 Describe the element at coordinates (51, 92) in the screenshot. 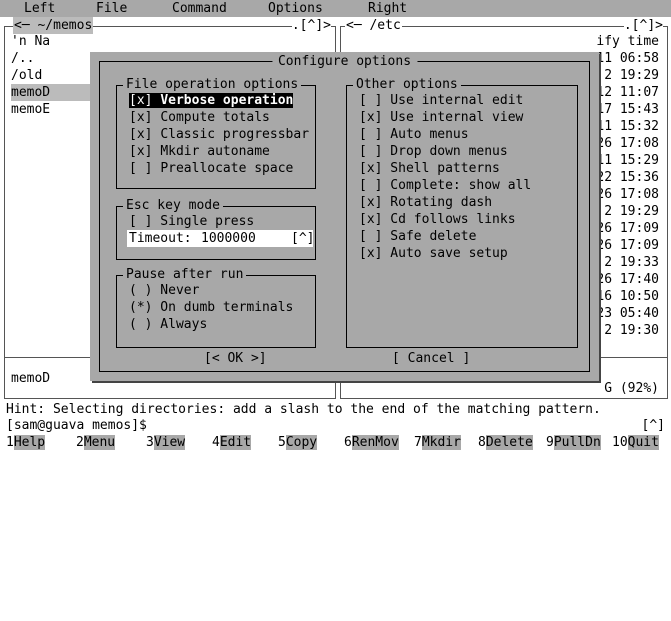

I see `left-row-memod-selected: memoD` at that location.